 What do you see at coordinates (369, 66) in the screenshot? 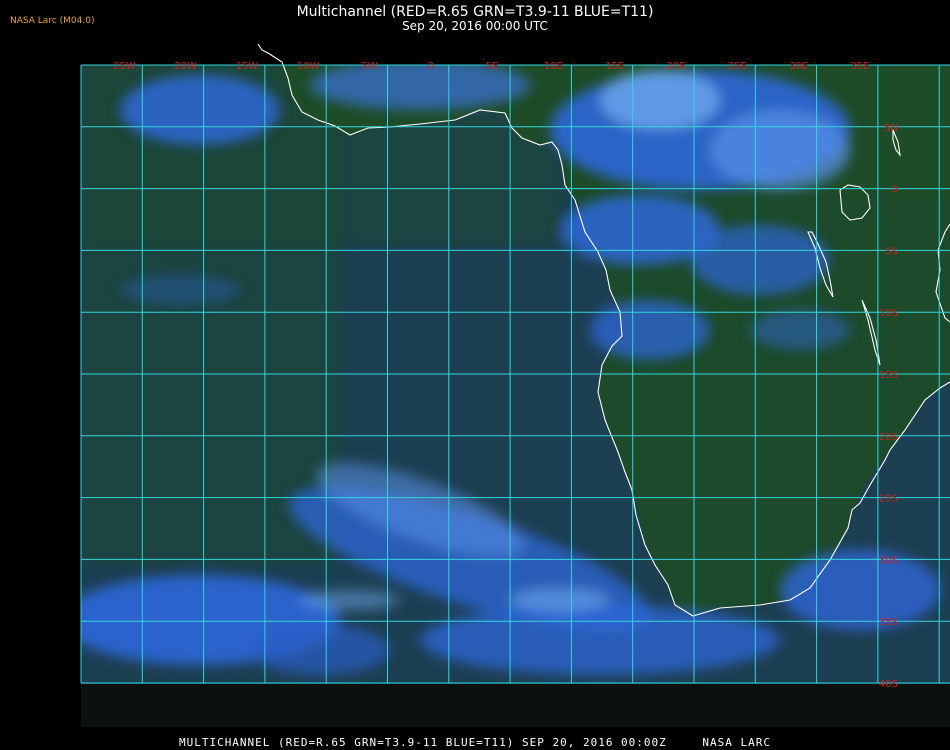
I see `lon-label: 5W` at bounding box center [369, 66].